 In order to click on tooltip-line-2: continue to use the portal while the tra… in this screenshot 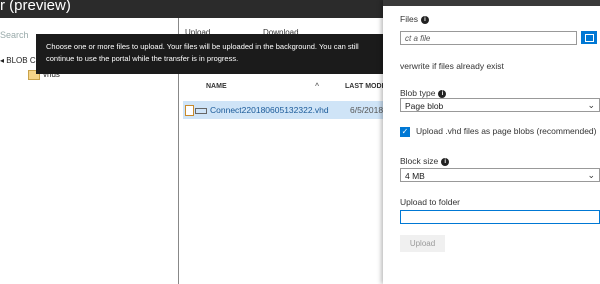, I will do `click(142, 58)`.